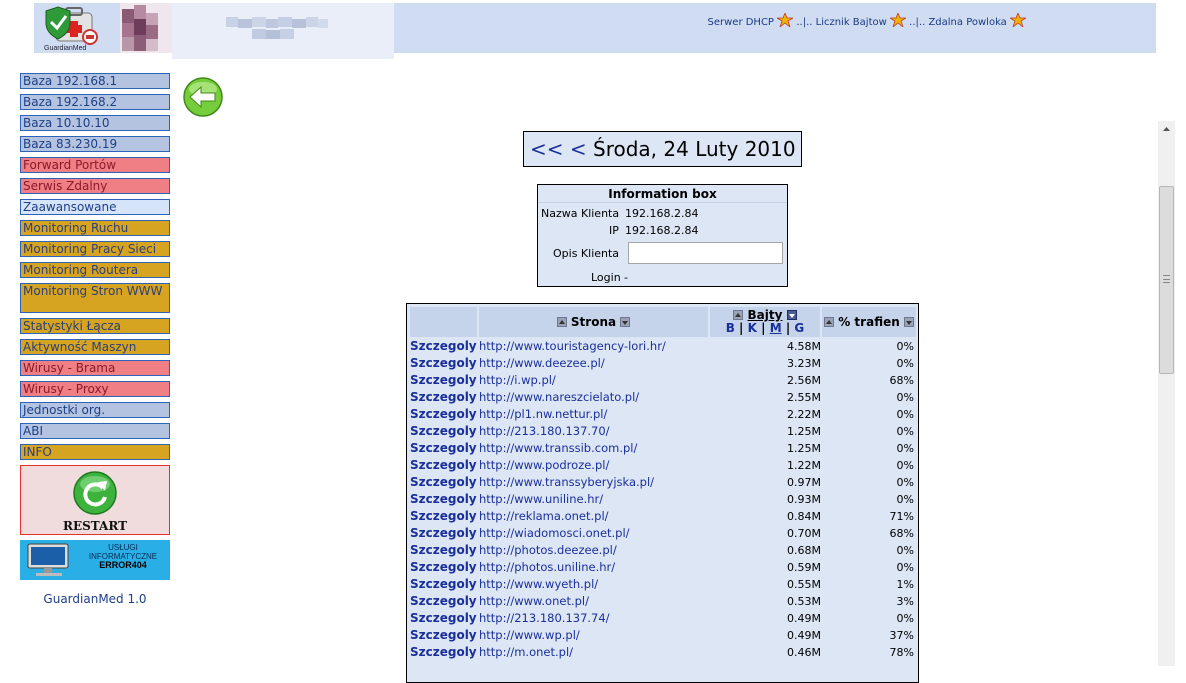  What do you see at coordinates (705, 253) in the screenshot?
I see `client-description-input` at bounding box center [705, 253].